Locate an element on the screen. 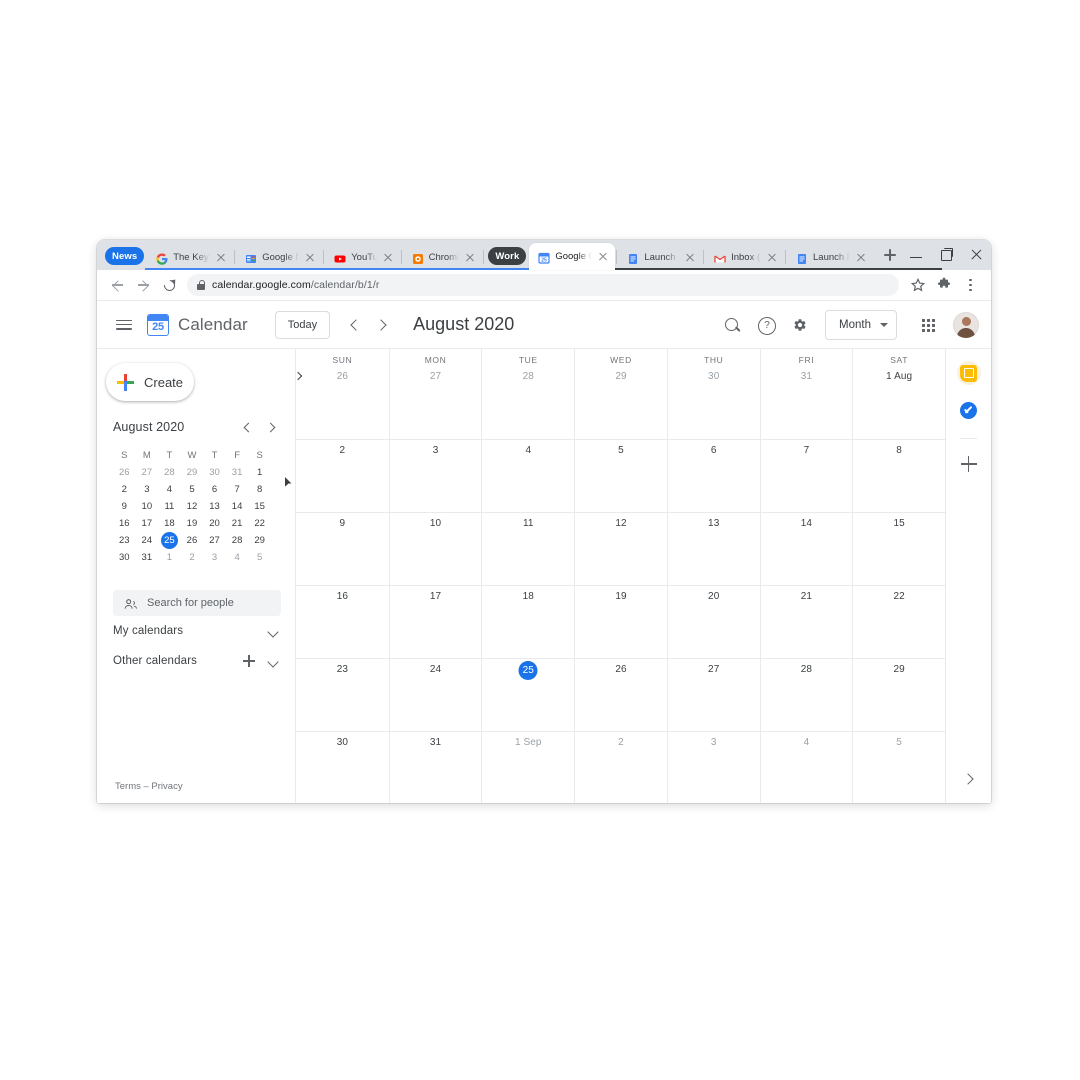 The height and width of the screenshot is (1080, 1080). forward-arrow-icon is located at coordinates (143, 285).